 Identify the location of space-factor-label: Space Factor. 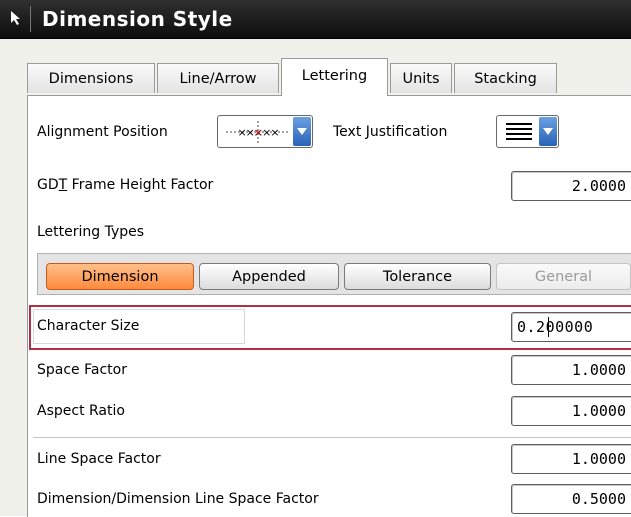
(82, 370).